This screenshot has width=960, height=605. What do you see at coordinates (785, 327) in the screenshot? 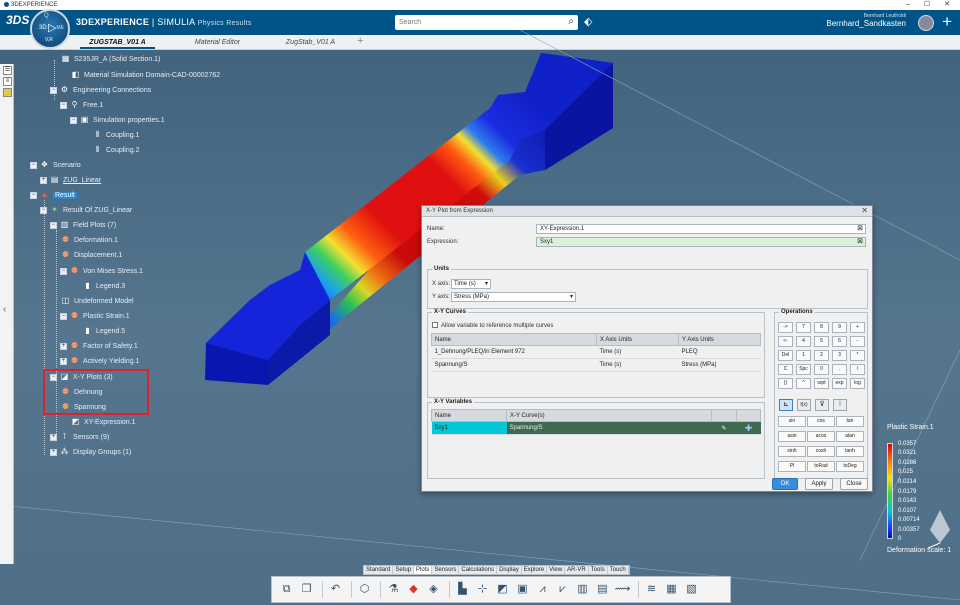
I see `key-right-arrow: ->` at bounding box center [785, 327].